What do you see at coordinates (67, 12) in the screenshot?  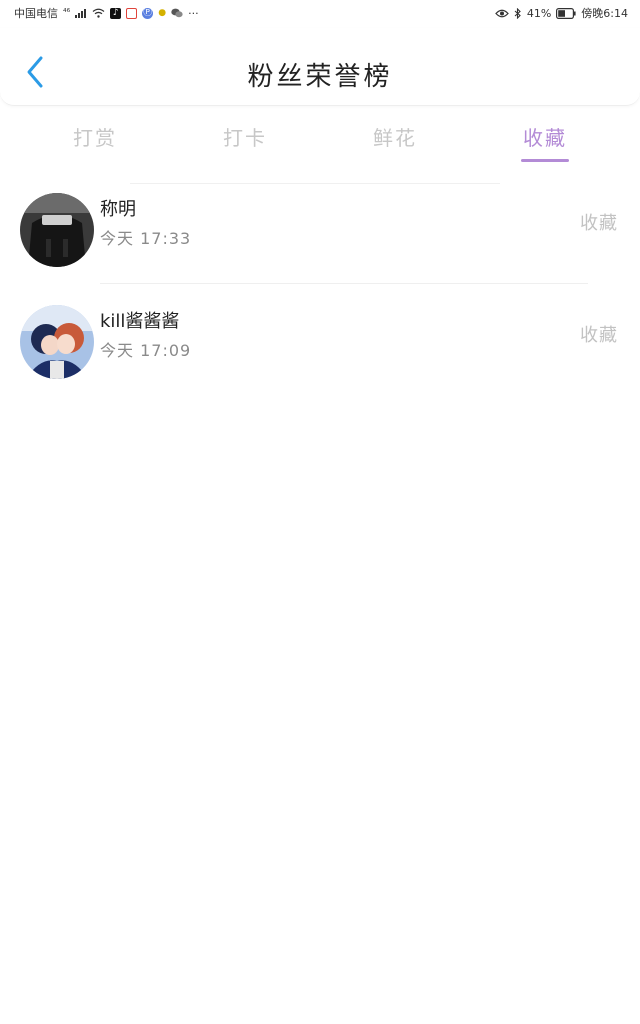 I see `signal-type-label: ⁴⁶` at bounding box center [67, 12].